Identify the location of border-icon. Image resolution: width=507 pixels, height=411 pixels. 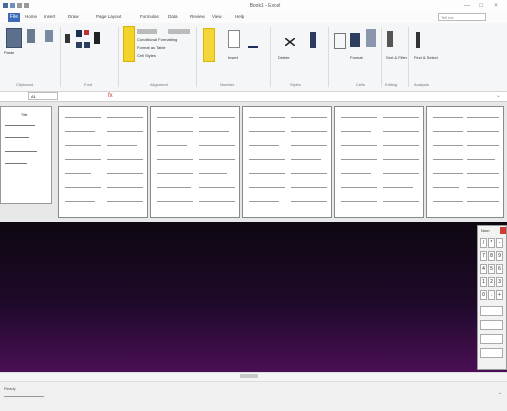
(87, 45).